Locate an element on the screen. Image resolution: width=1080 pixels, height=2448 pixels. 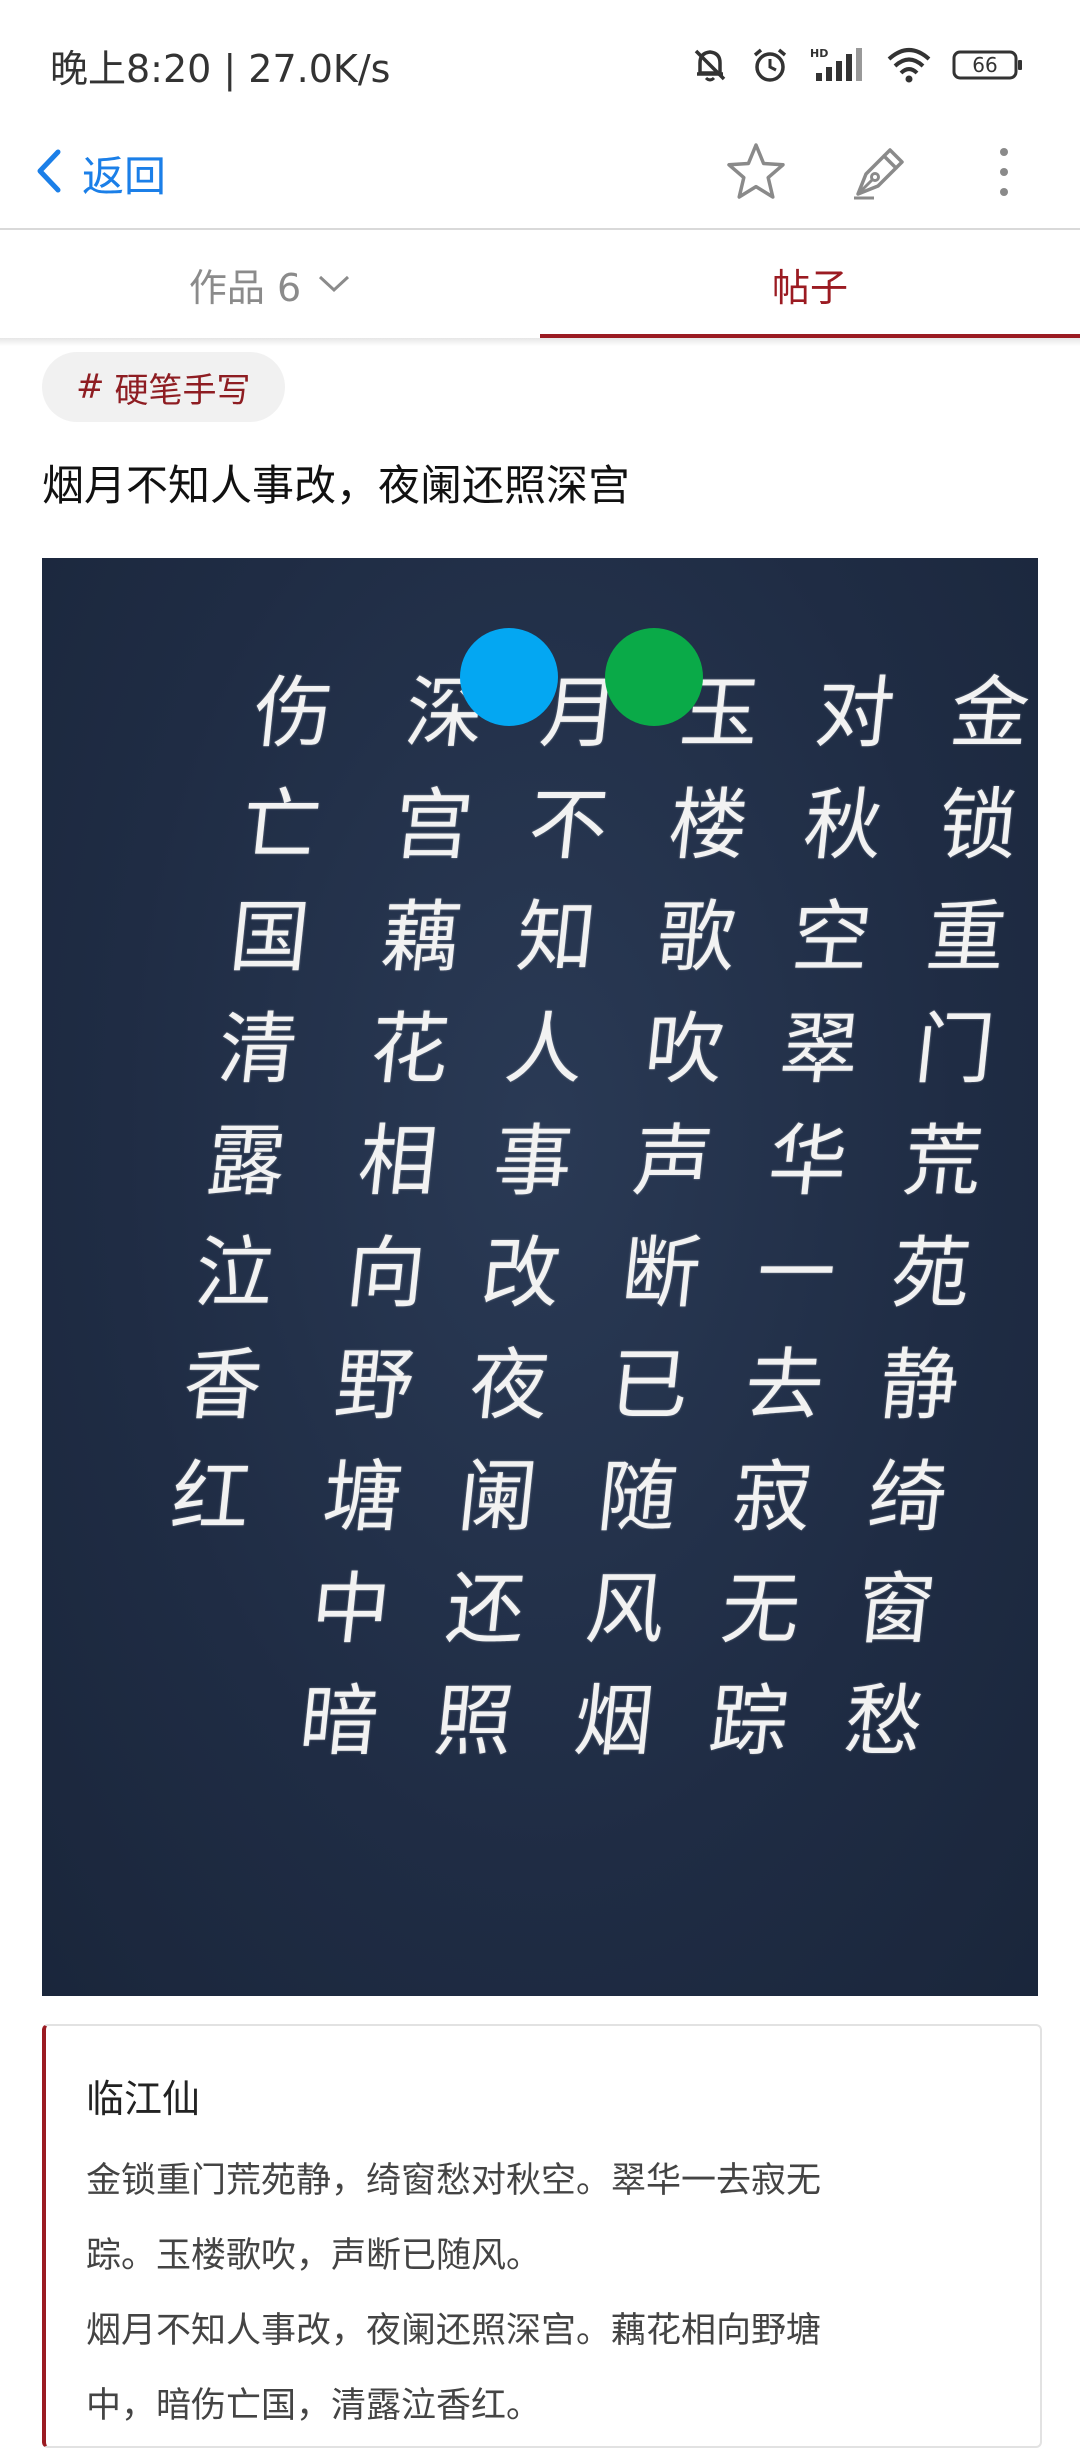
calligraphy-char: 歌 is located at coordinates (696, 938).